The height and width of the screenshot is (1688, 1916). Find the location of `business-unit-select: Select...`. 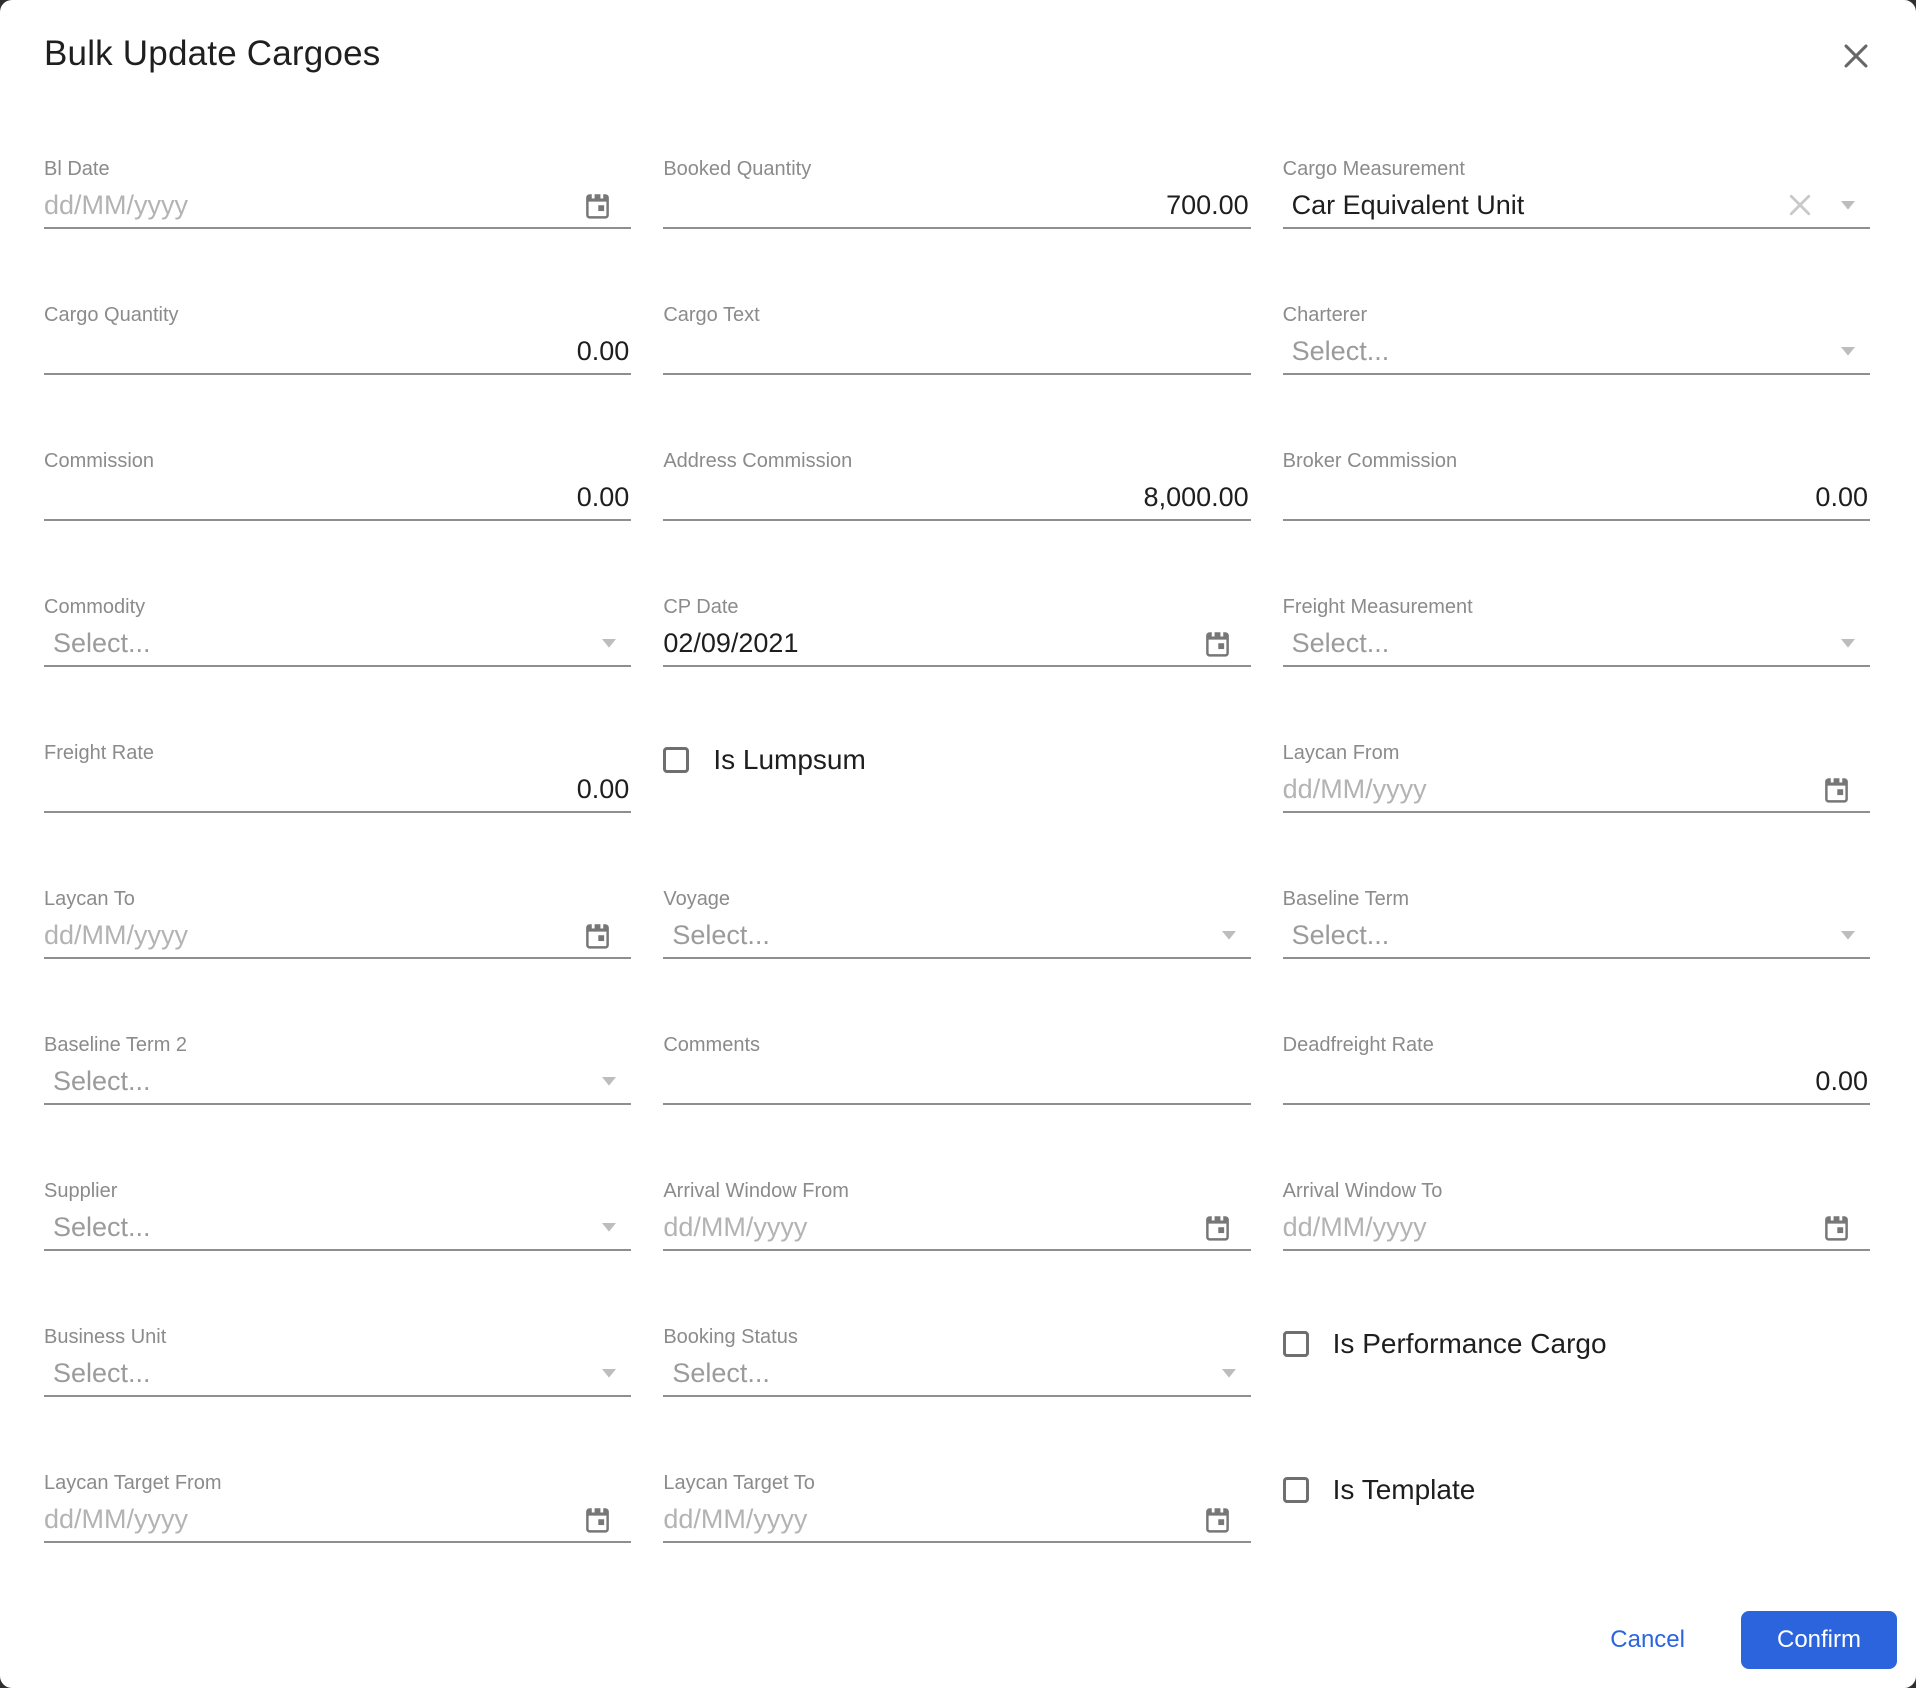

business-unit-select: Select... is located at coordinates (338, 1374).